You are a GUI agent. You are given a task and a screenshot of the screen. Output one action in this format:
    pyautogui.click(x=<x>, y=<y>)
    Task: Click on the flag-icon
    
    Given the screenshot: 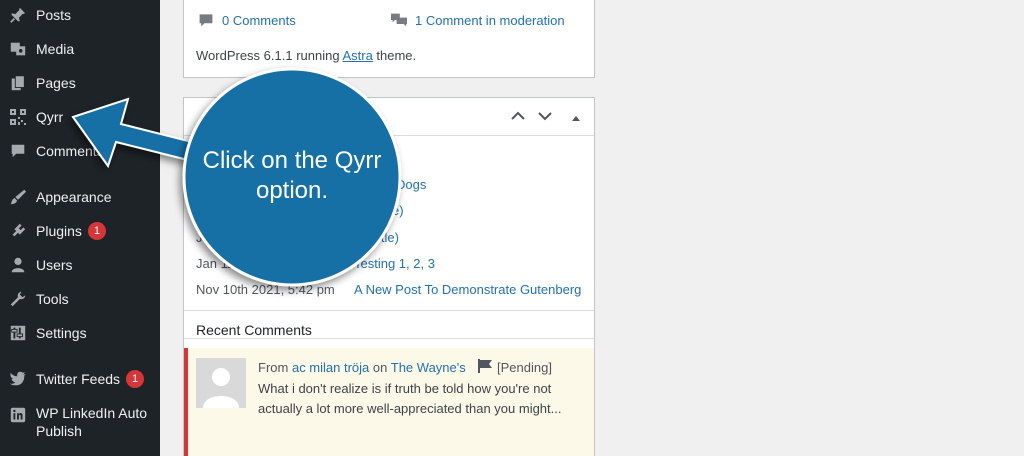 What is the action you would take?
    pyautogui.click(x=485, y=366)
    